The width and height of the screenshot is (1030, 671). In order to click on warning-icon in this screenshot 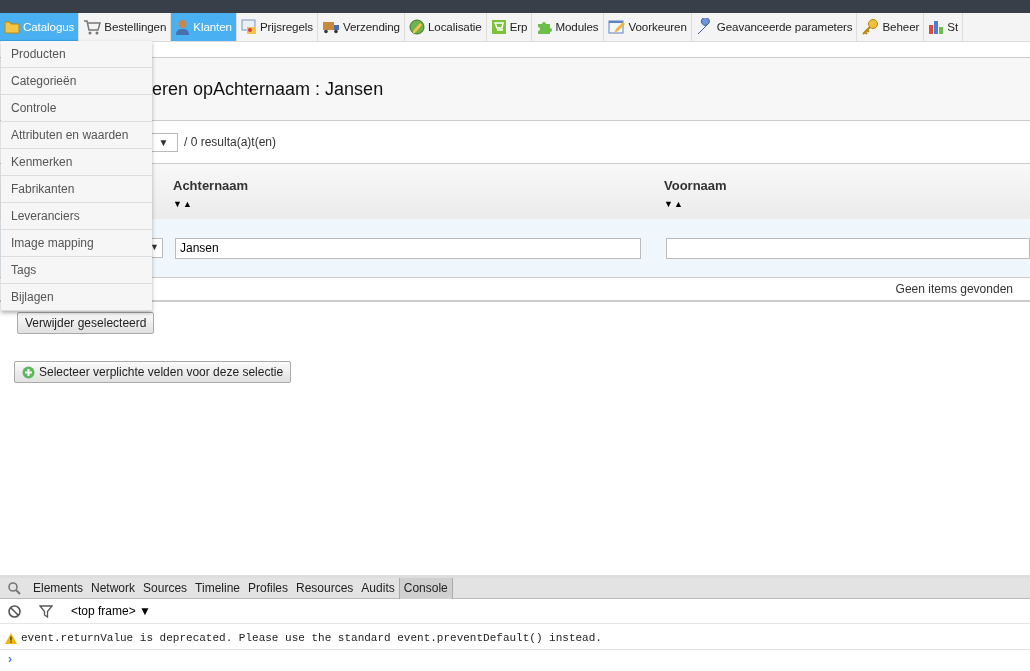, I will do `click(11, 638)`.